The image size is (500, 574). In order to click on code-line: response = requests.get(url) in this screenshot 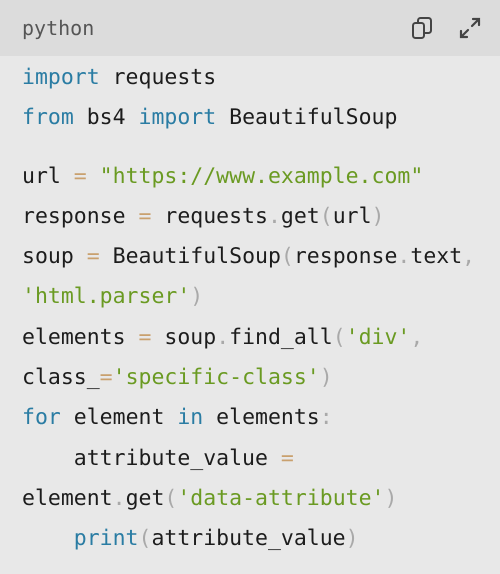, I will do `click(203, 216)`.